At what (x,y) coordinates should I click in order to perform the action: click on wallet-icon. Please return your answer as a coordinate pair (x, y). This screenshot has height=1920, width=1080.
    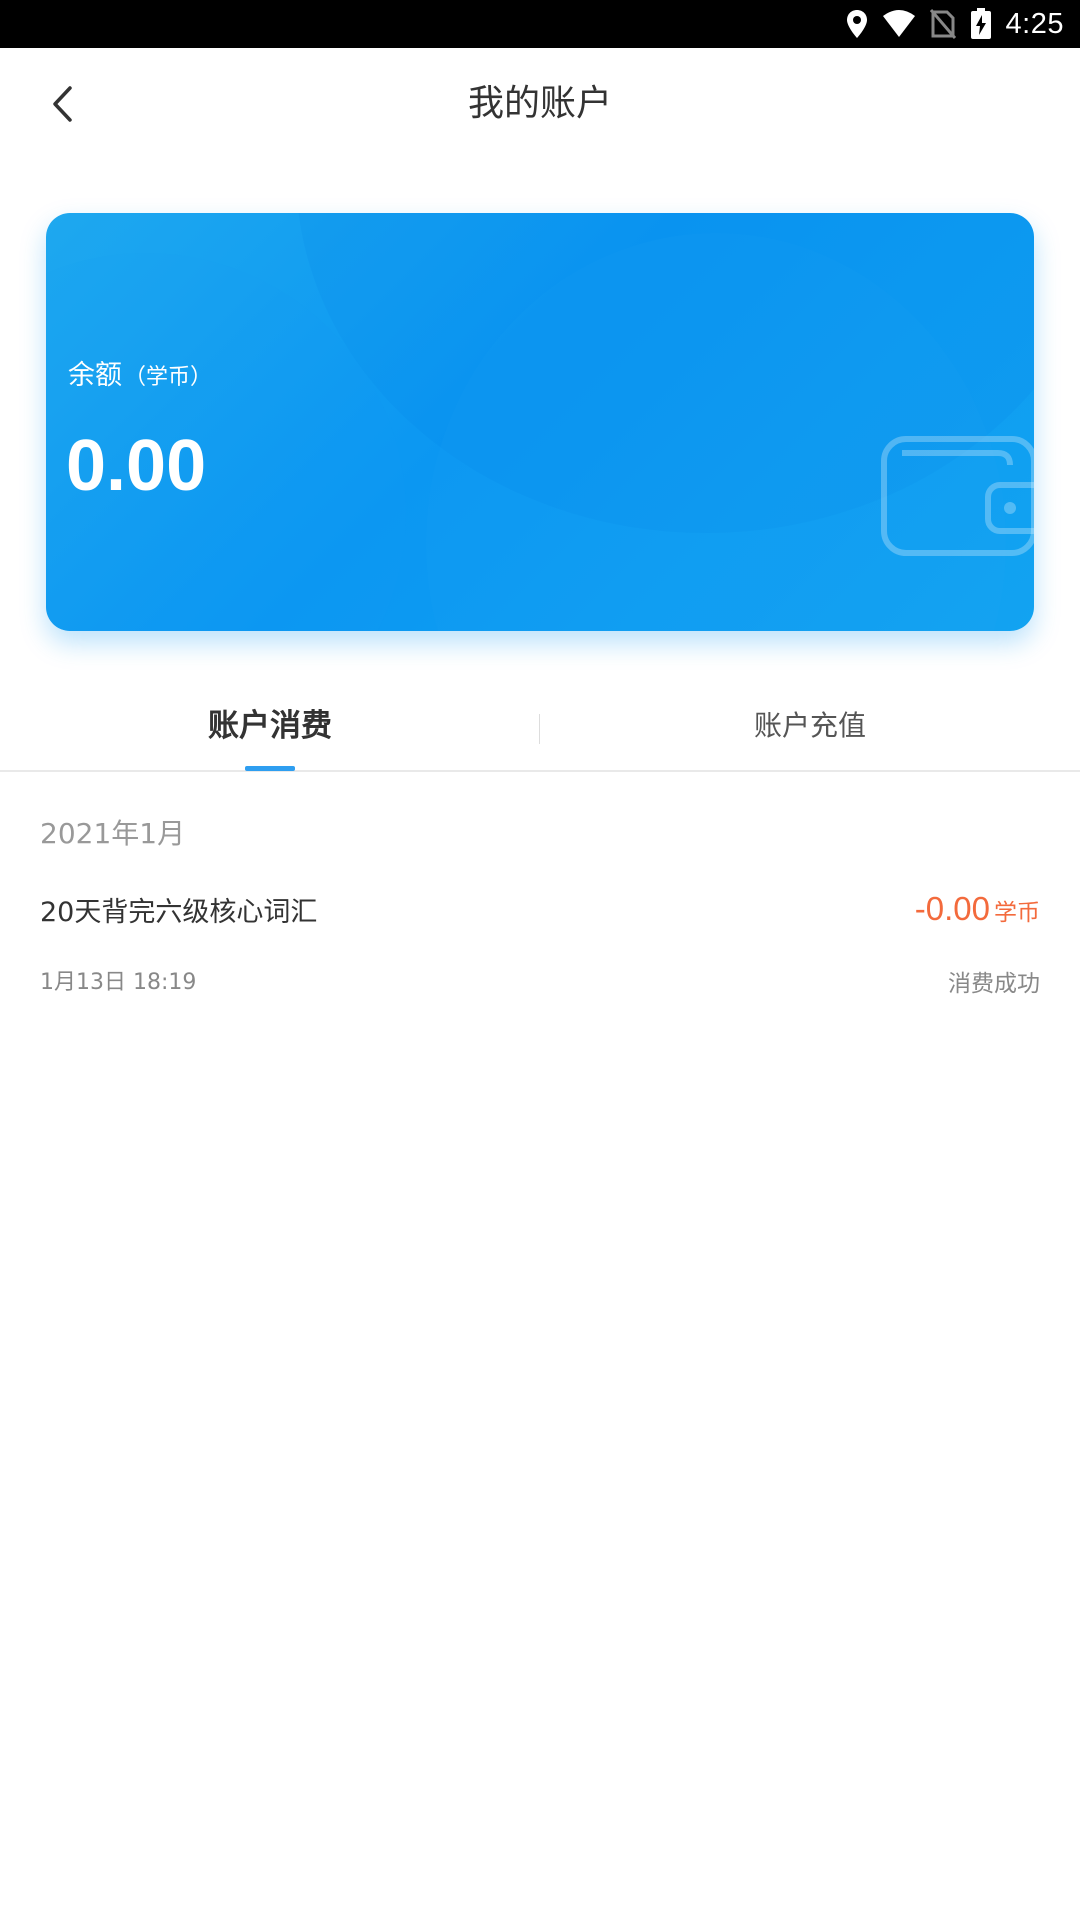
    Looking at the image, I should click on (957, 495).